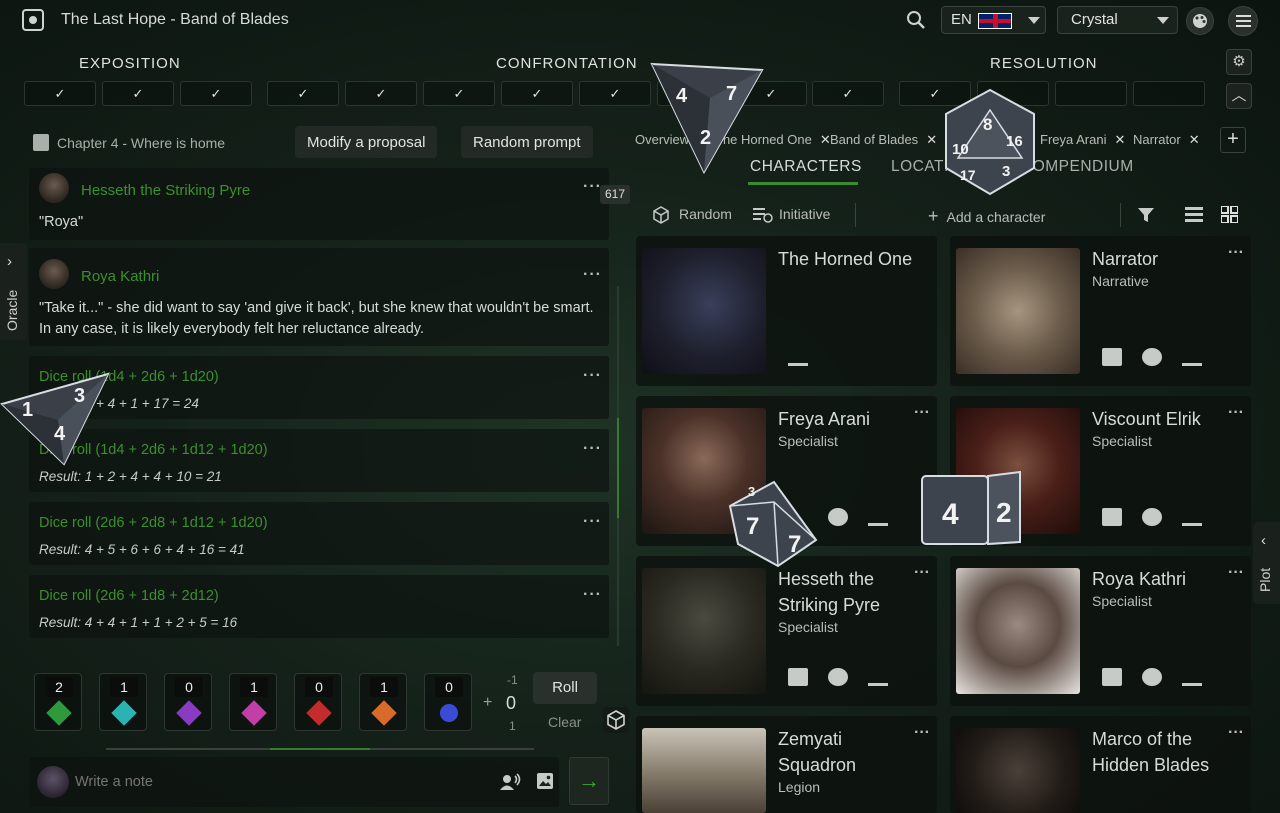 The height and width of the screenshot is (813, 1280). What do you see at coordinates (565, 688) in the screenshot?
I see `roll-button: Roll` at bounding box center [565, 688].